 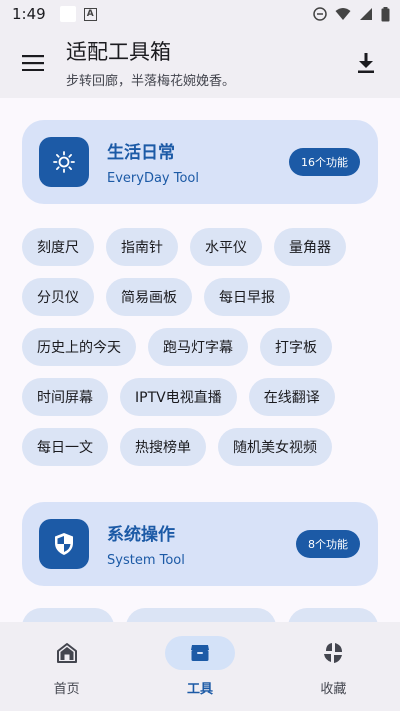 I want to click on tool-chip: 刻度尺, so click(x=58, y=247).